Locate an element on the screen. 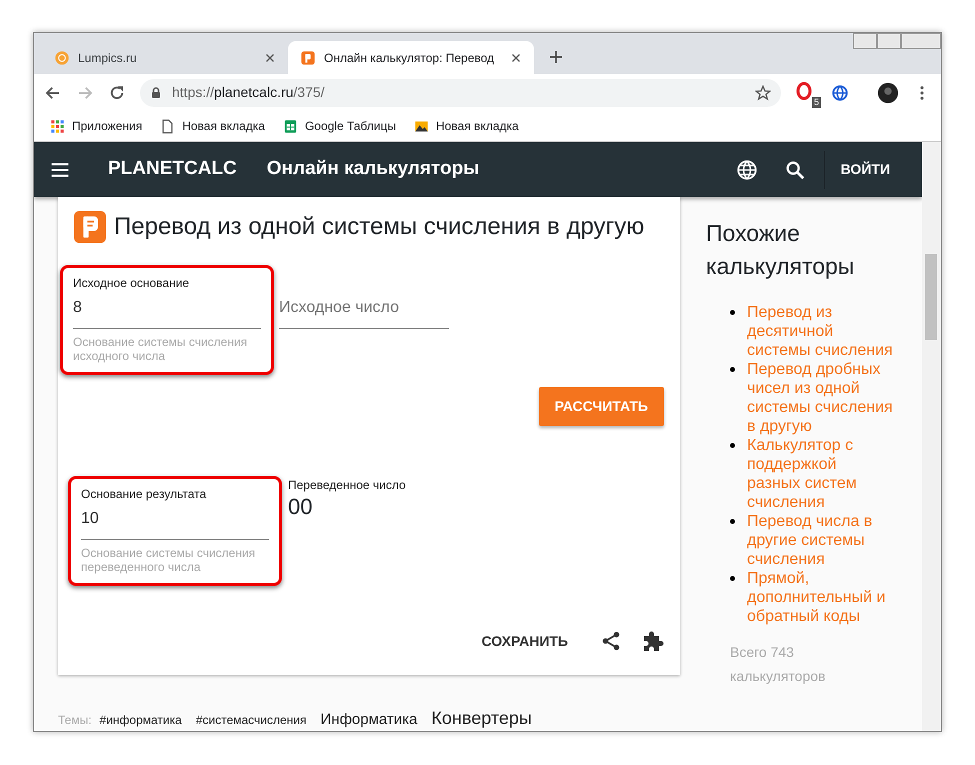 Image resolution: width=975 pixels, height=765 pixels. avatar-icon is located at coordinates (888, 93).